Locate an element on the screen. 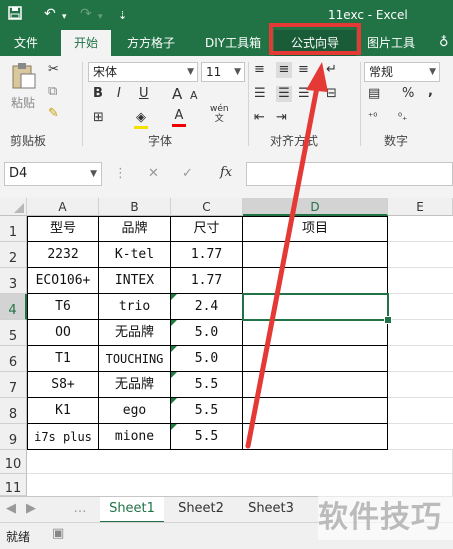 This screenshot has width=453, height=549. arrow-head is located at coordinates (317, 77).